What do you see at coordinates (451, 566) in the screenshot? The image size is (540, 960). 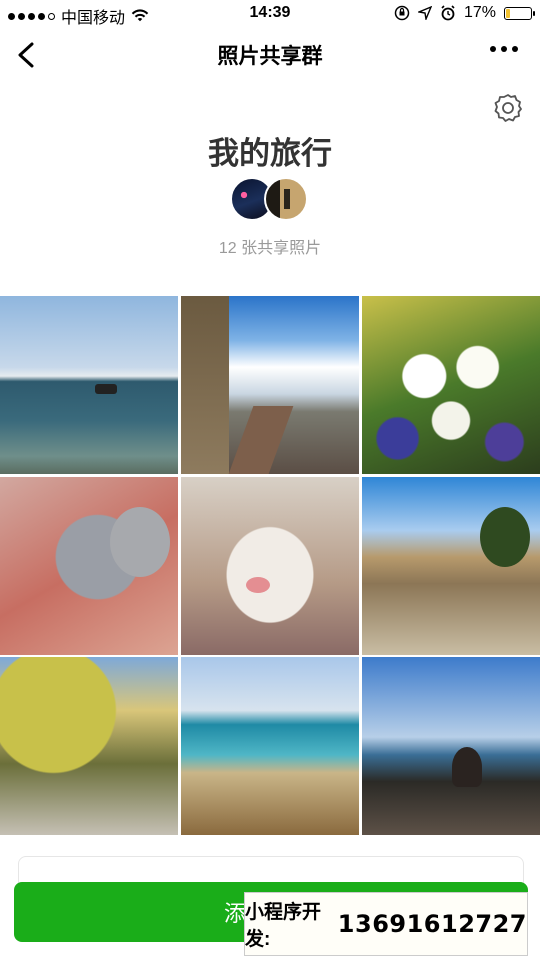 I see `photo-ancient-ruins` at bounding box center [451, 566].